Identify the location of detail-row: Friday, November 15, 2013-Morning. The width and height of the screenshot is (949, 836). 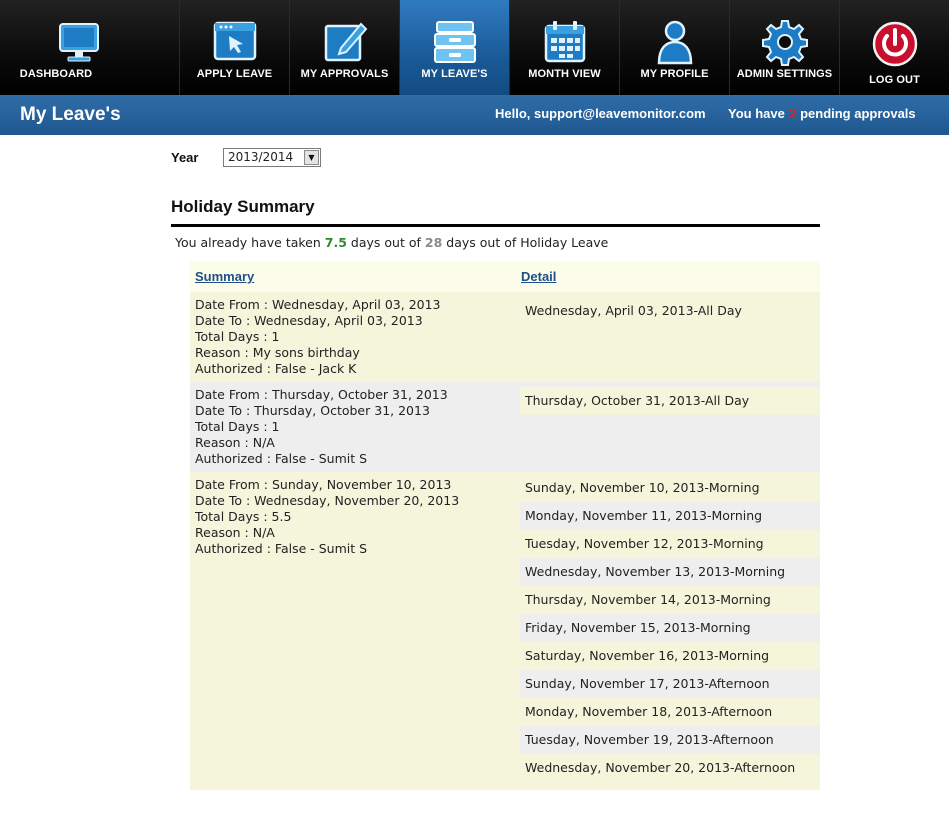
(670, 628).